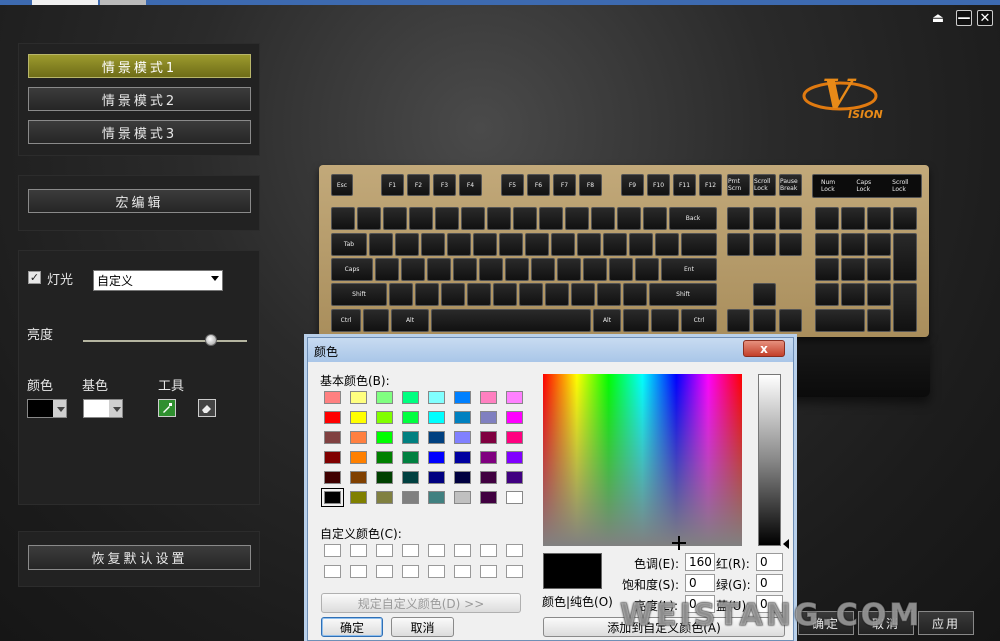  I want to click on define-custom-colors-button: 规定自定义颜色(D) >>, so click(421, 603).